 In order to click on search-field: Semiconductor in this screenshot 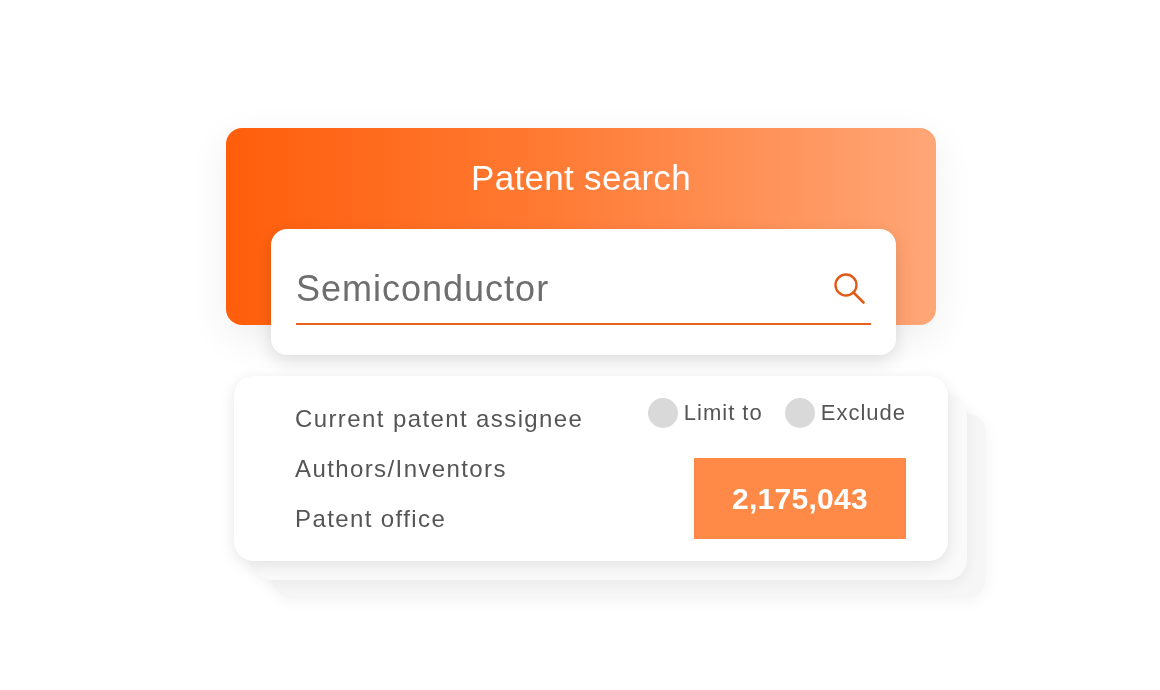, I will do `click(583, 293)`.